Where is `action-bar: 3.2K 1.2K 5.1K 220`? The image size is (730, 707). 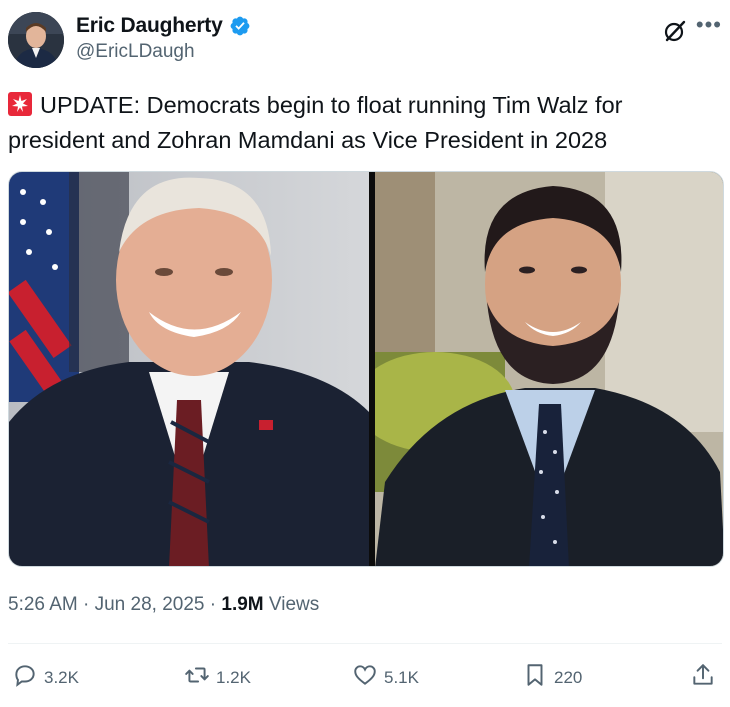 action-bar: 3.2K 1.2K 5.1K 220 is located at coordinates (365, 680).